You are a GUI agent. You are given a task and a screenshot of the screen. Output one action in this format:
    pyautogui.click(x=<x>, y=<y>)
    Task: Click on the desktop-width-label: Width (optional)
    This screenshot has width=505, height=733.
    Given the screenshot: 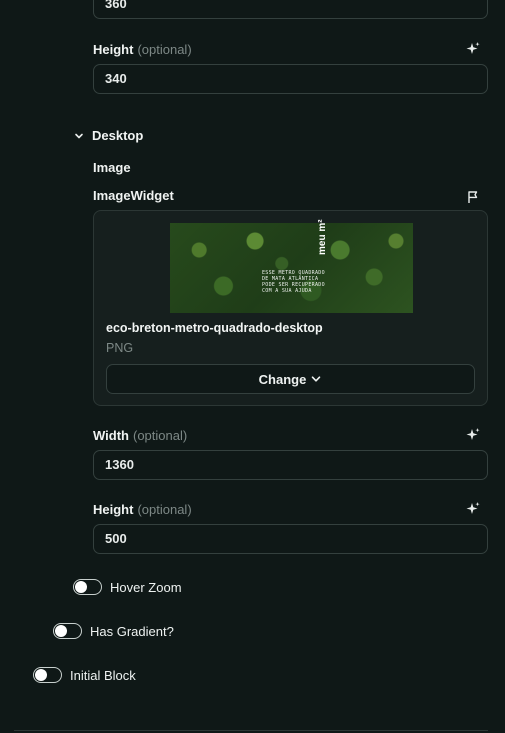 What is the action you would take?
    pyautogui.click(x=140, y=435)
    